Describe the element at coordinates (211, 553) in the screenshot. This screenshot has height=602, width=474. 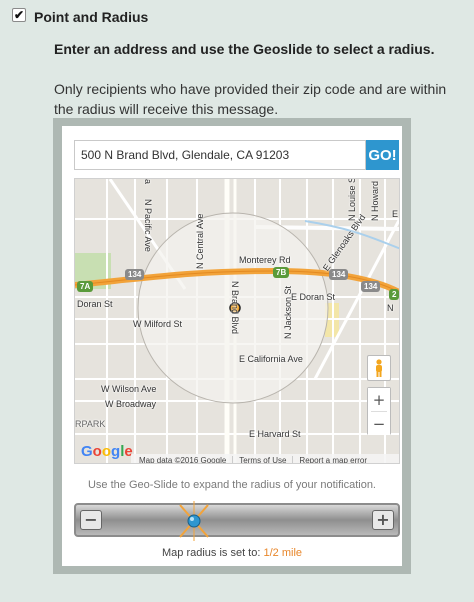
I see `radius-label: Map radius is set to:` at that location.